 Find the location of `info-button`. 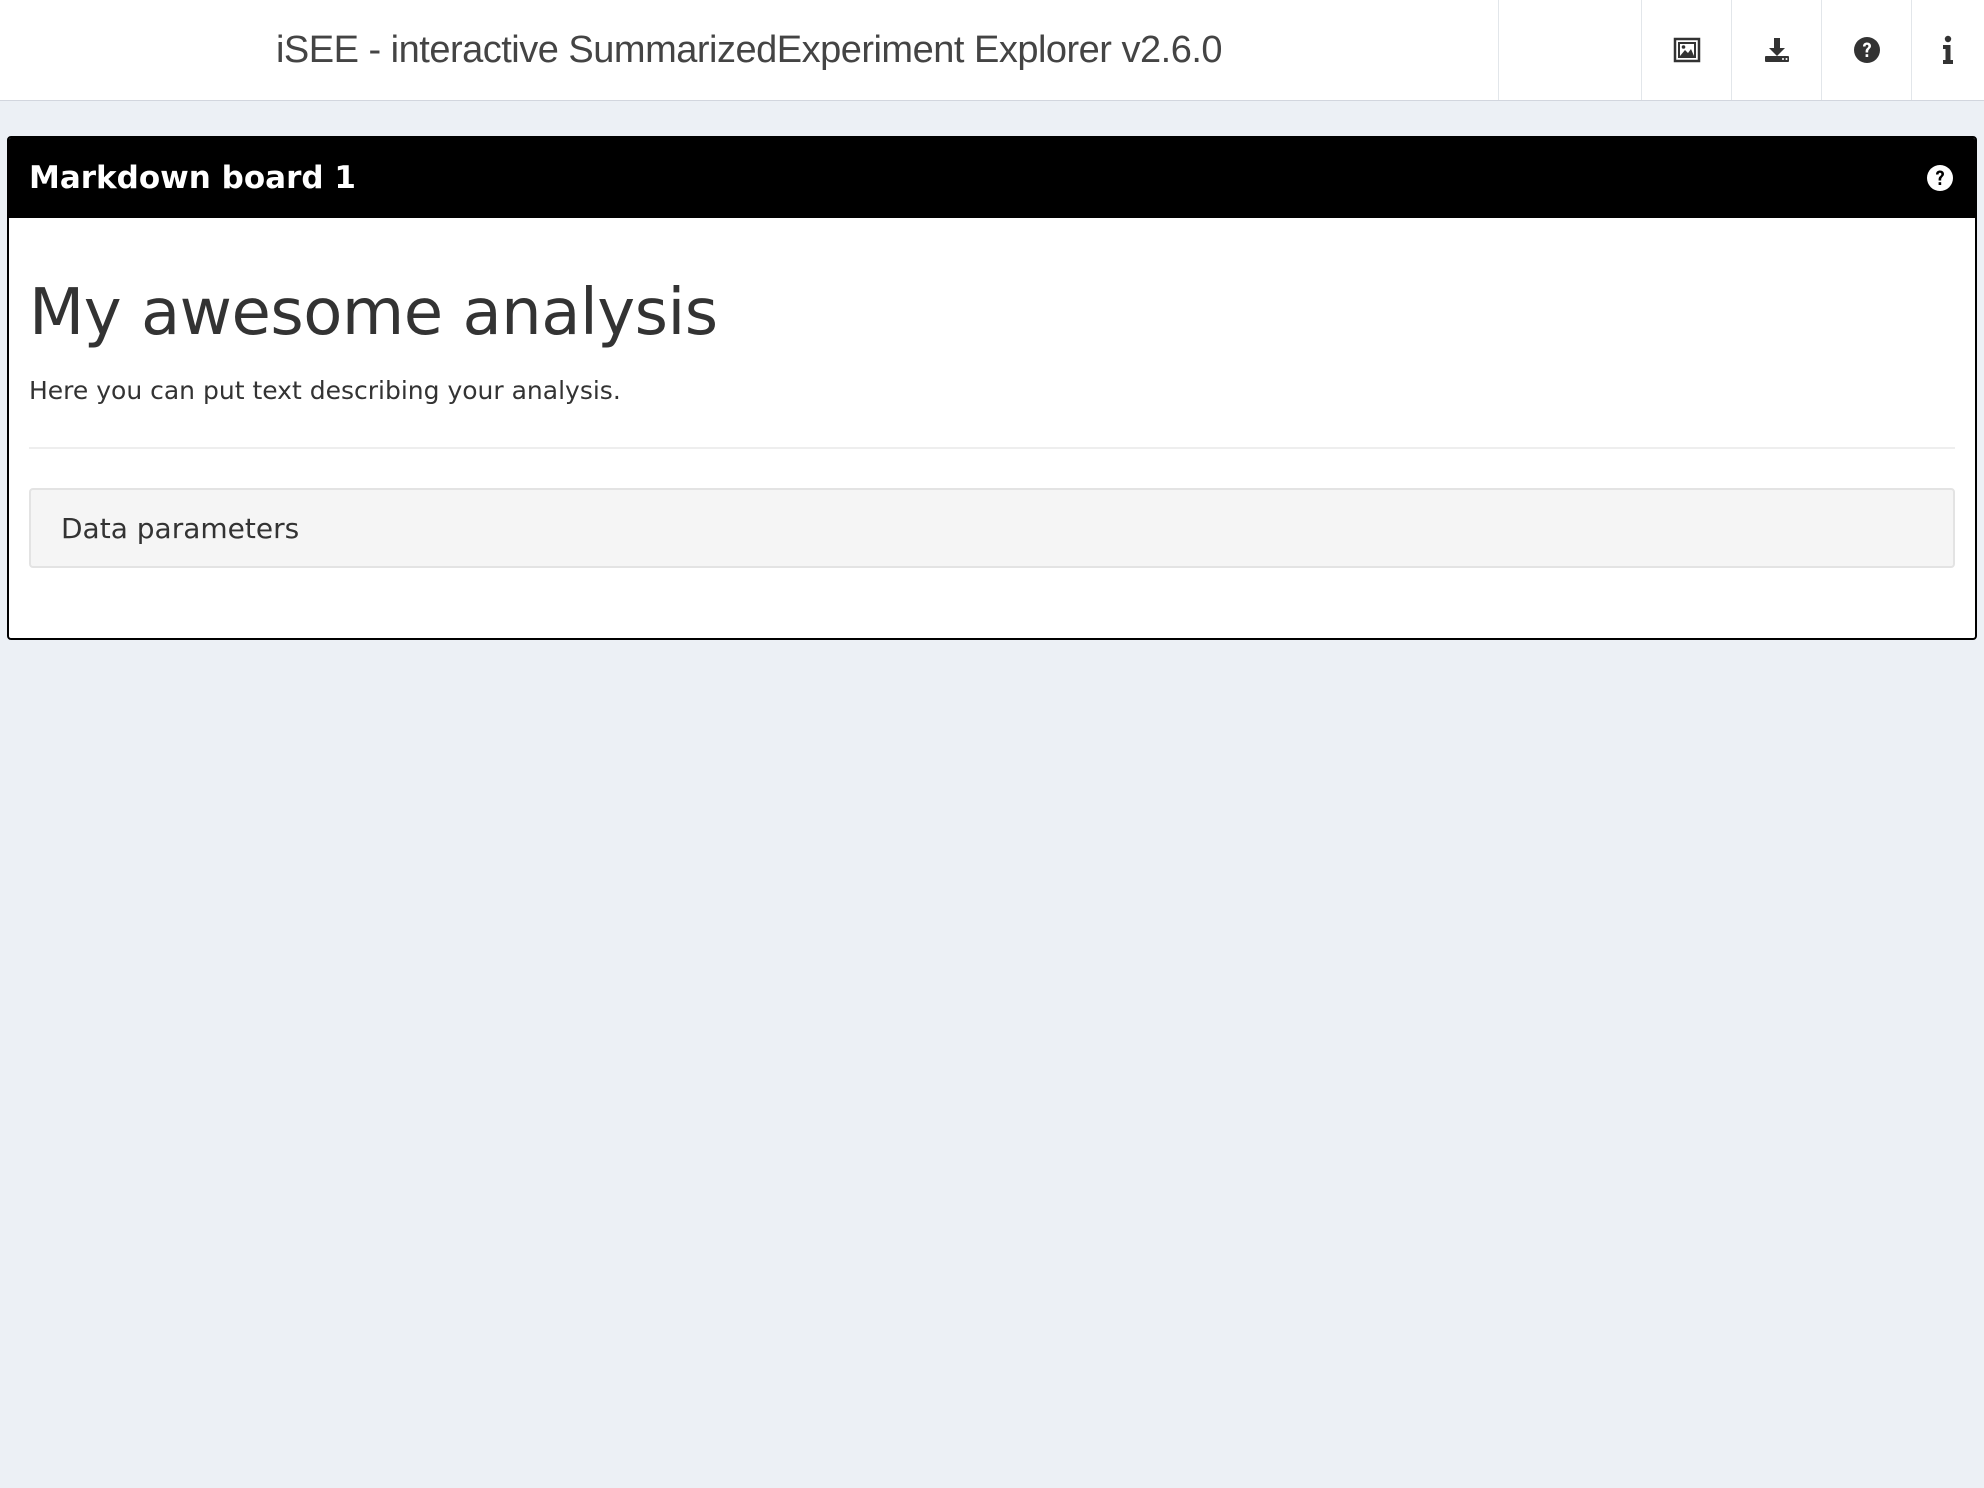

info-button is located at coordinates (1948, 50).